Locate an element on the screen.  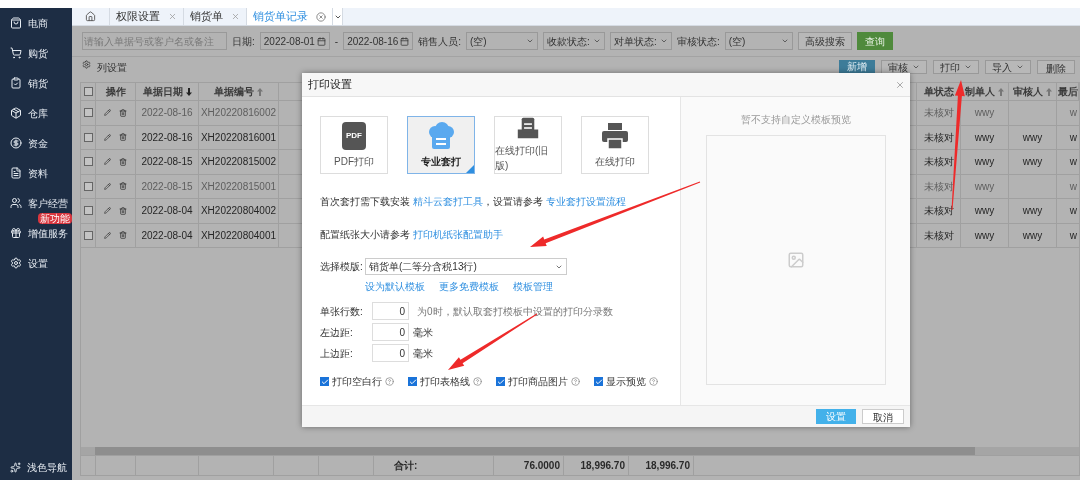
dropdown-button: 审核 is located at coordinates (904, 67).